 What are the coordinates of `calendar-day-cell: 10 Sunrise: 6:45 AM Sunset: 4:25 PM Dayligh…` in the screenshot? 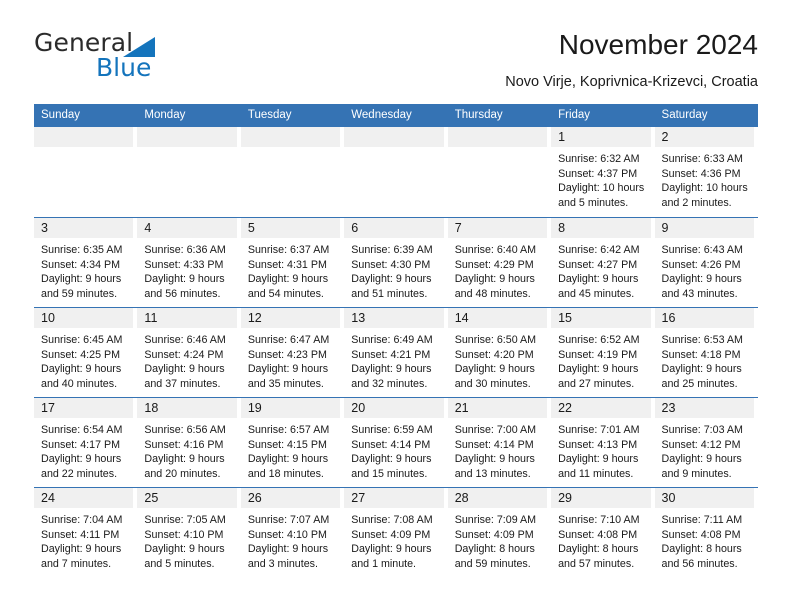 It's located at (86, 352).